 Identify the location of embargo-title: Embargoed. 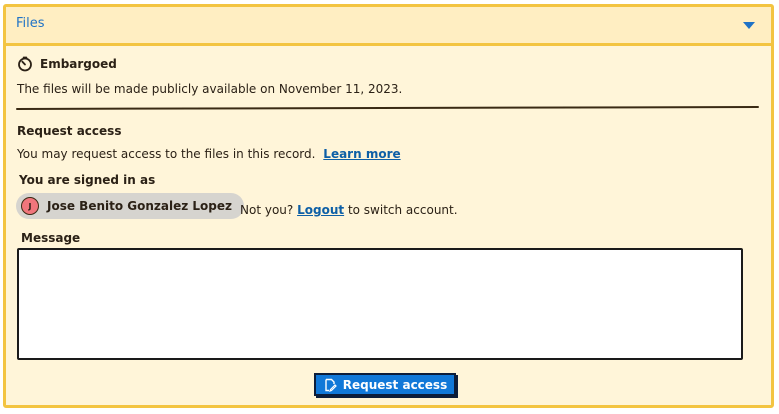
(78, 64).